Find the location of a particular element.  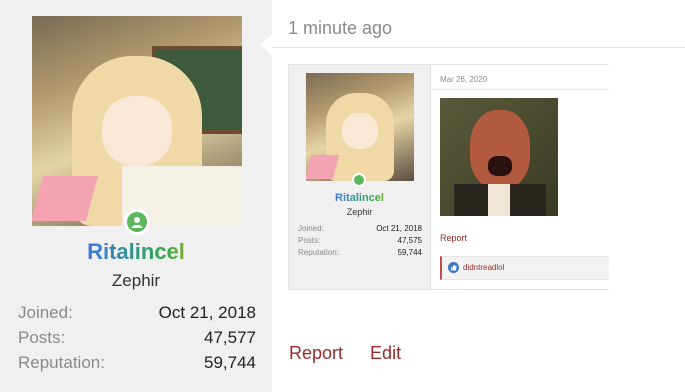

embedded-report-link: Report is located at coordinates (453, 238).